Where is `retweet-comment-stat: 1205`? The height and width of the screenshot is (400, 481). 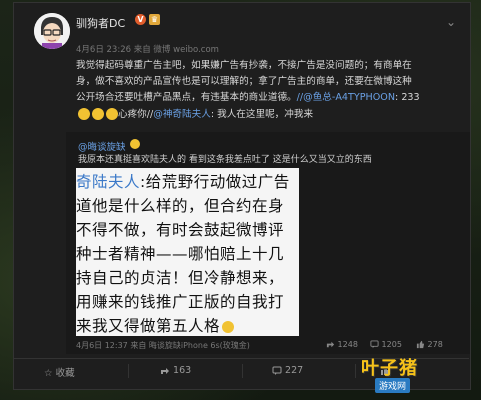
retweet-comment-stat: 1205 is located at coordinates (386, 344).